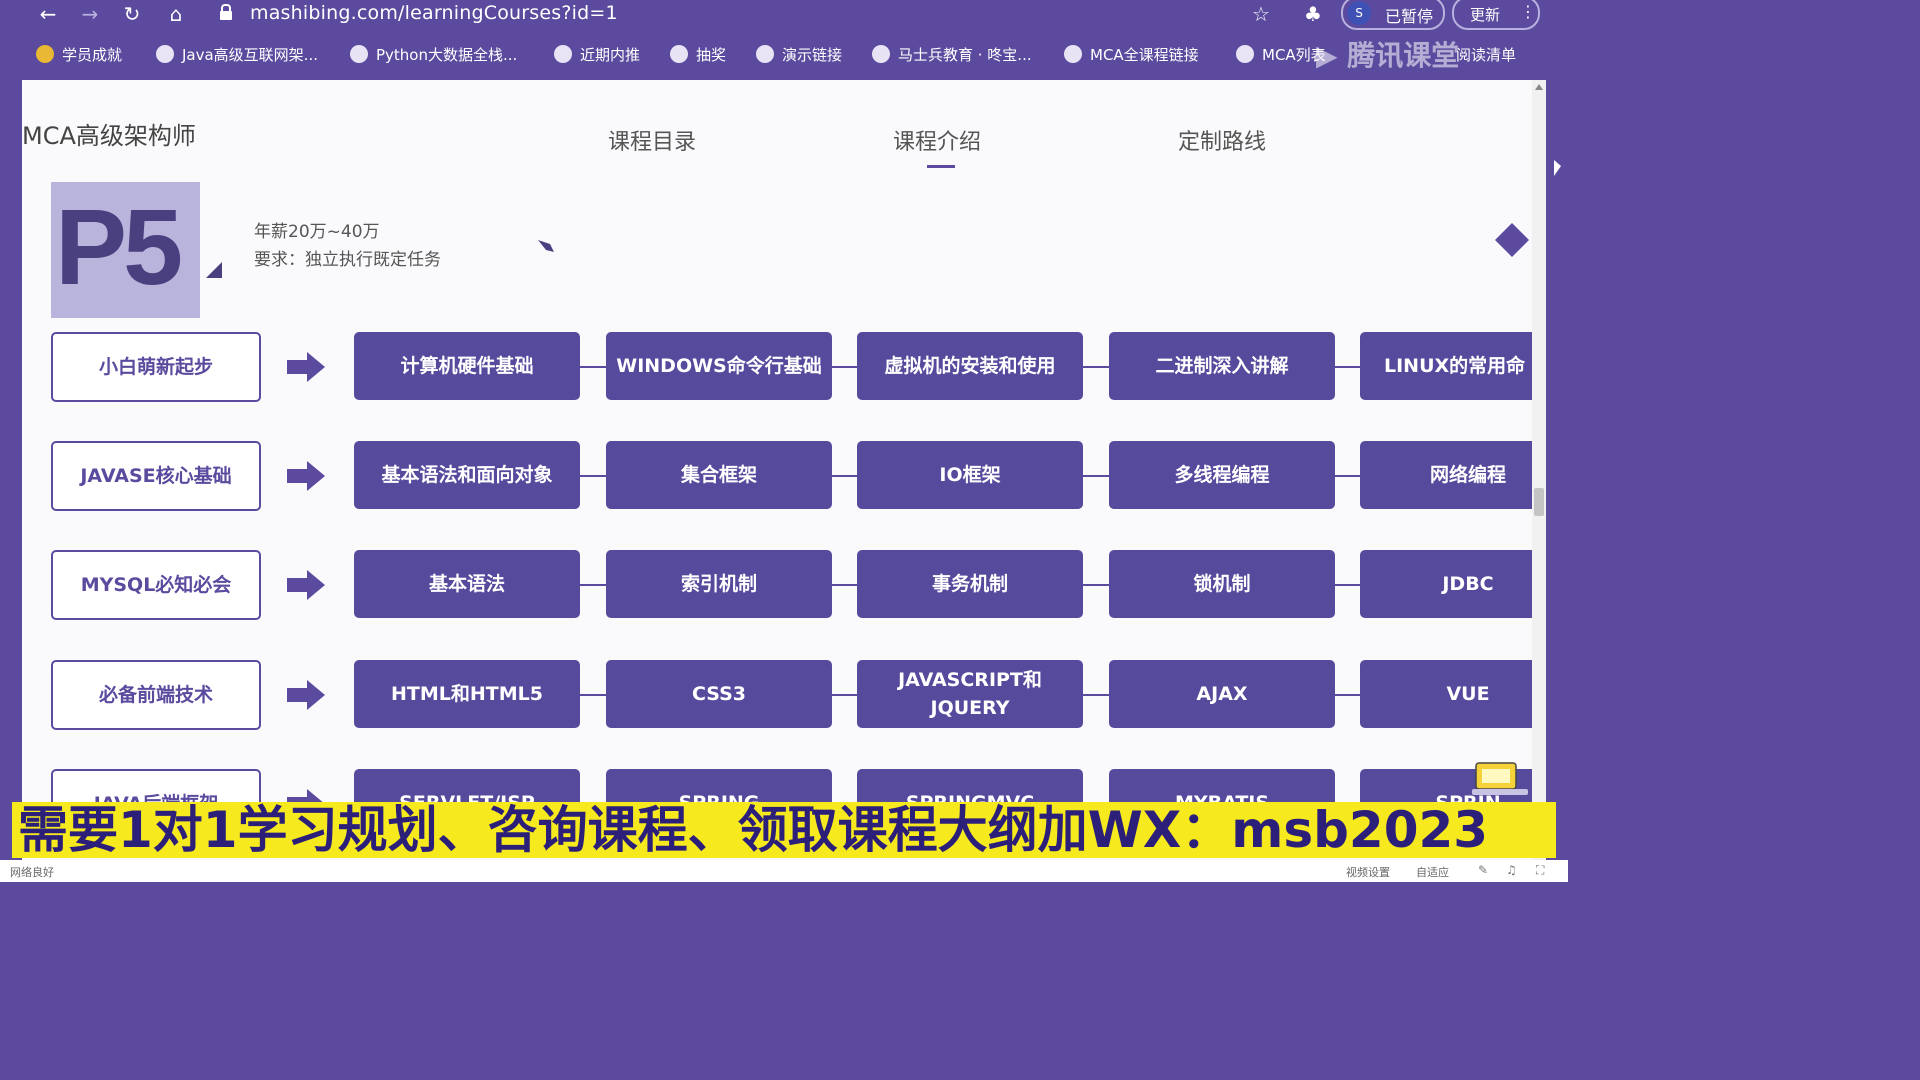  I want to click on topic-pill: 计算机硬件基础, so click(467, 366).